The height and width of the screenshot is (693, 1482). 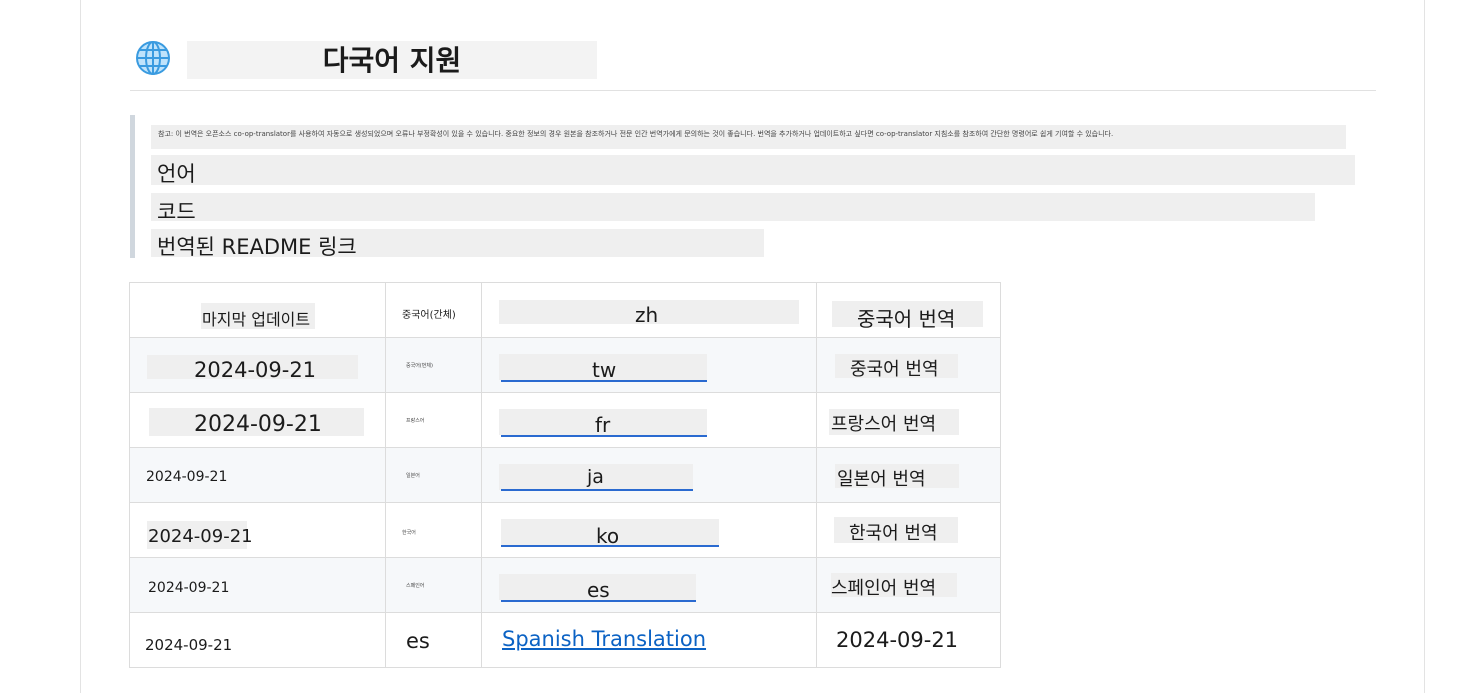 What do you see at coordinates (883, 423) in the screenshot?
I see `translation-link: 프랑스어 번역` at bounding box center [883, 423].